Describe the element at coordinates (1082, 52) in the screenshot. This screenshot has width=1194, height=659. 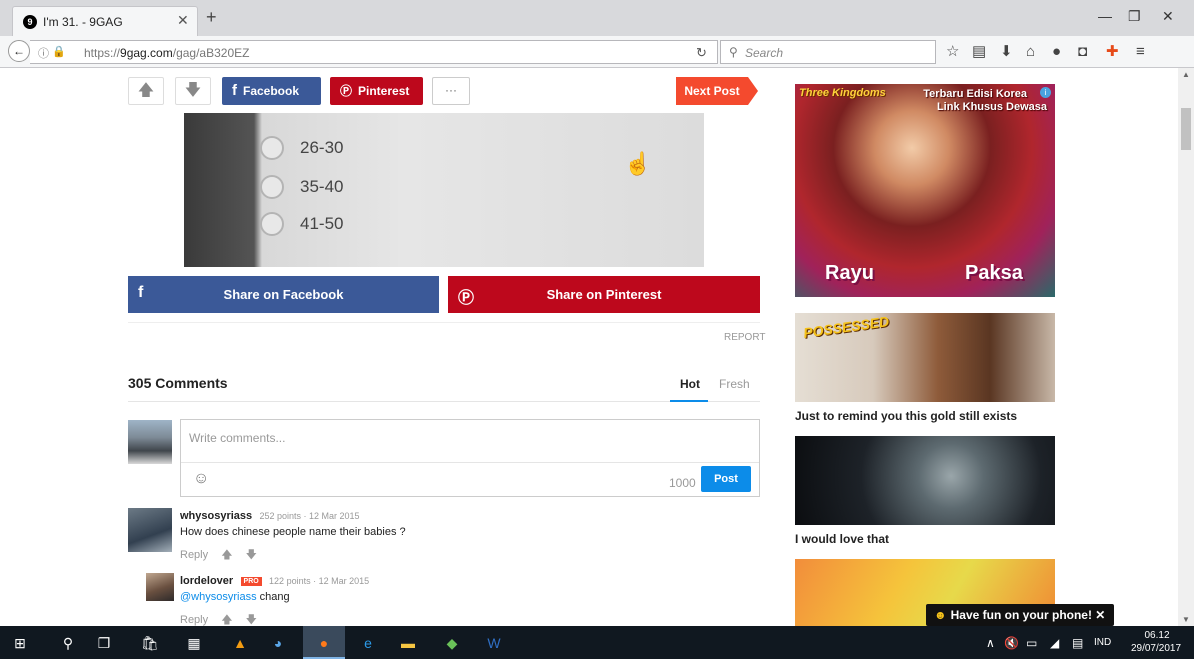
I see `pocket-icon: ◘` at that location.